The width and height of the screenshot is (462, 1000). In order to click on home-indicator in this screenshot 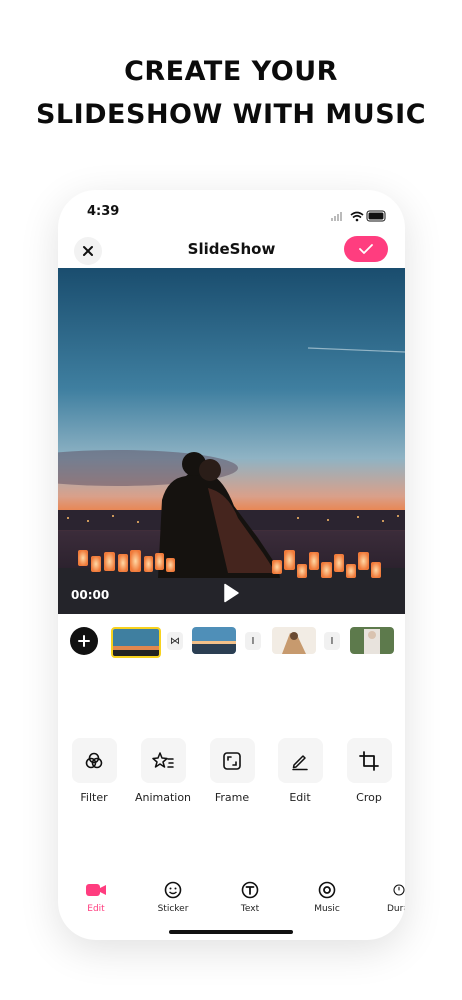, I will do `click(231, 932)`.